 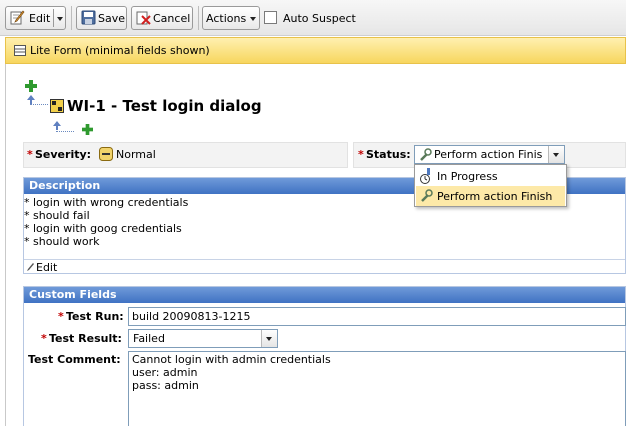 I want to click on pencil-icon, so click(x=30, y=267).